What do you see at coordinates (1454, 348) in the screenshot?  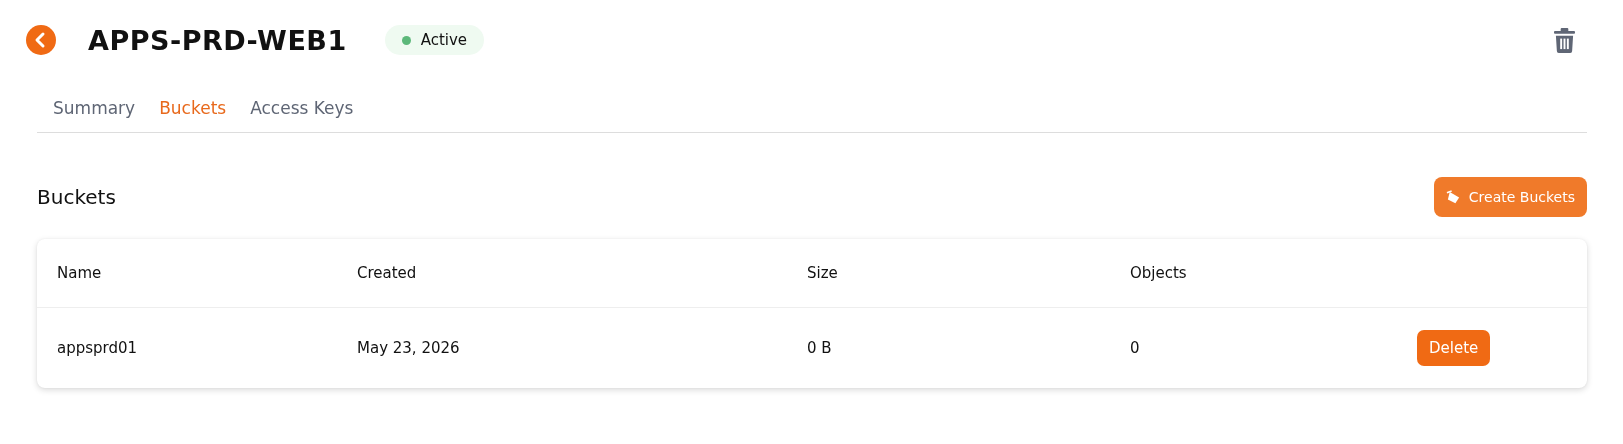 I see `delete-button: Delete` at bounding box center [1454, 348].